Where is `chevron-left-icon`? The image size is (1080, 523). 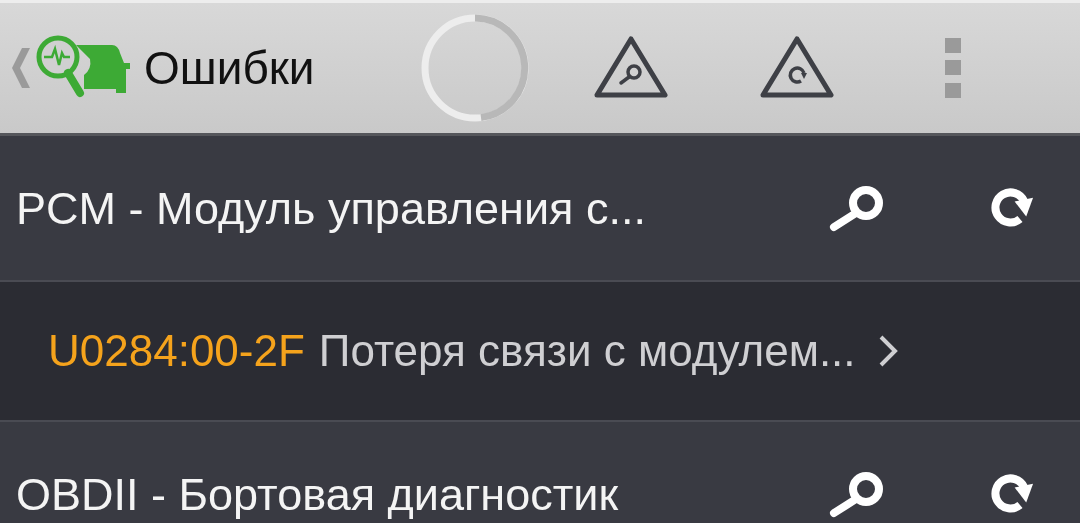
chevron-left-icon is located at coordinates (21, 68).